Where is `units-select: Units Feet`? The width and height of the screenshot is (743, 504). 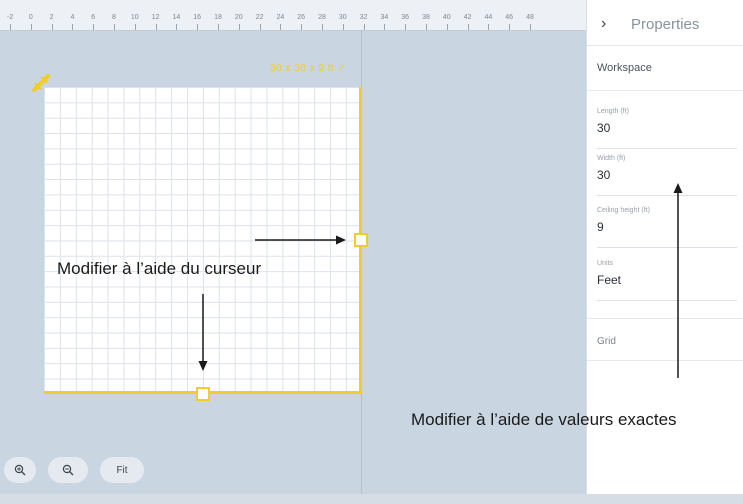
units-select: Units Feet is located at coordinates (667, 280).